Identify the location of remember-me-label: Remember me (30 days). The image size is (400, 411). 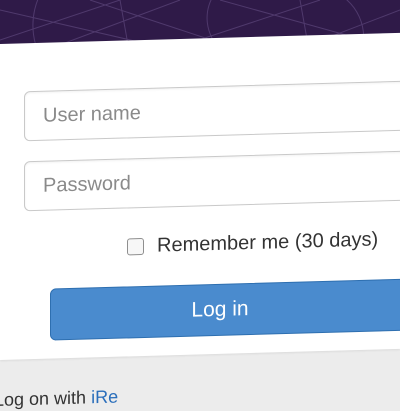
(267, 242).